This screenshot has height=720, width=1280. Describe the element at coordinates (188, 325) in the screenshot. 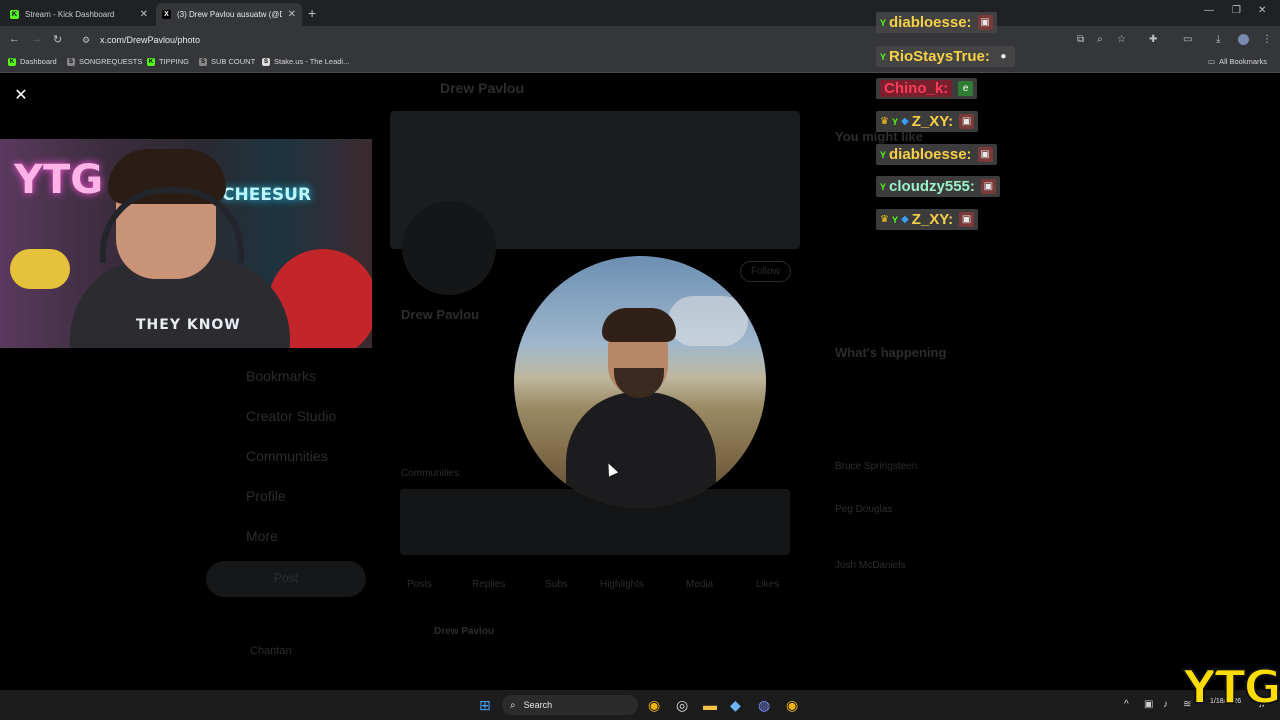

I see `shirt-text: THEY KNOW` at that location.